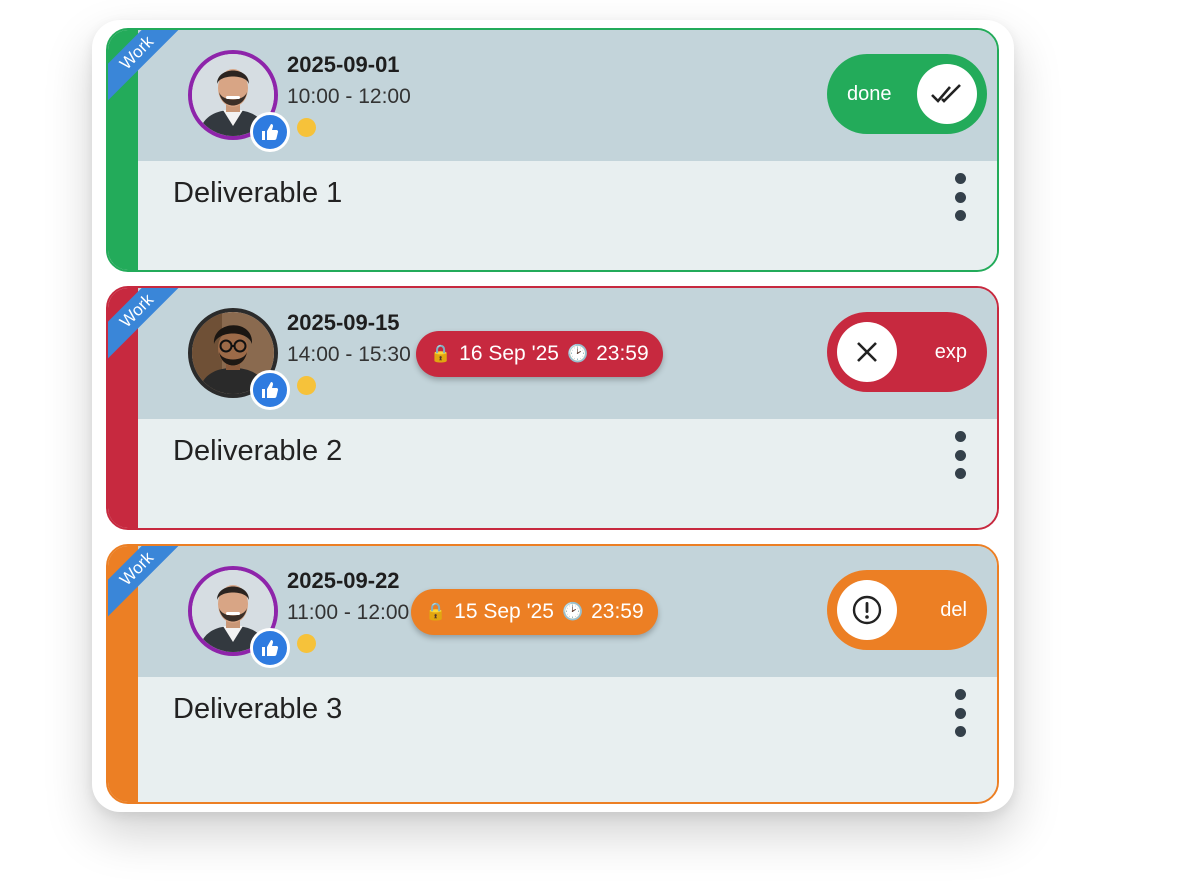 The width and height of the screenshot is (1190, 893). What do you see at coordinates (349, 354) in the screenshot?
I see `task-time: 14:00 - 15:30` at bounding box center [349, 354].